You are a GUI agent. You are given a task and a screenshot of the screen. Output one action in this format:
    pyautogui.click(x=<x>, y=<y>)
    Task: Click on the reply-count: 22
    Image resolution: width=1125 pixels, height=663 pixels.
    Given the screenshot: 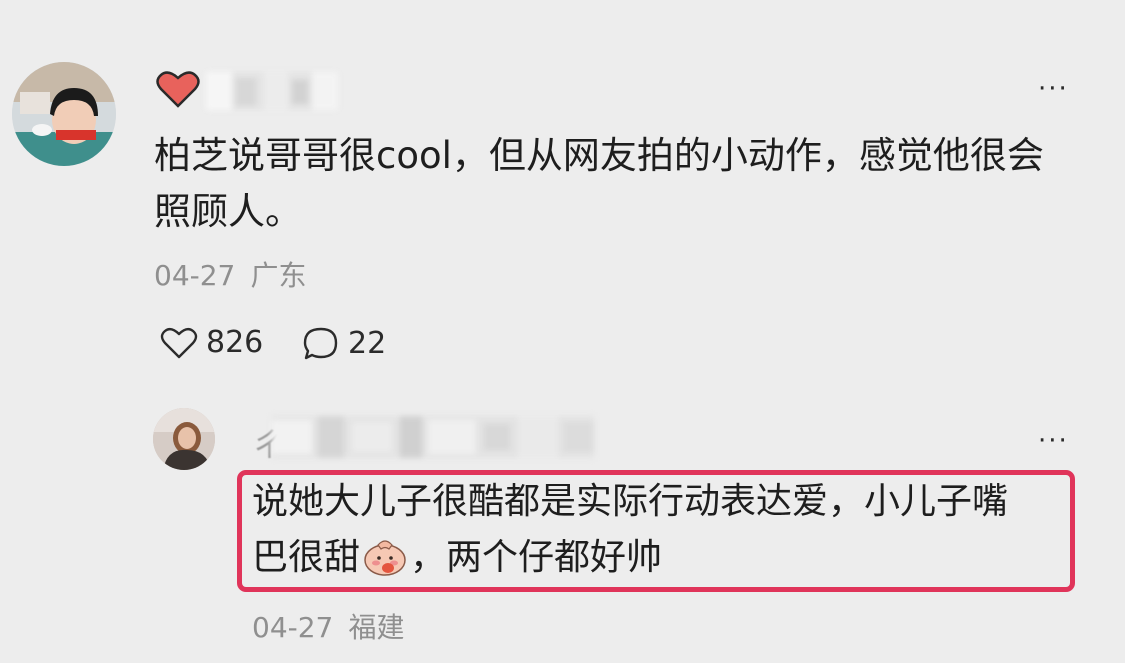 What is the action you would take?
    pyautogui.click(x=367, y=343)
    